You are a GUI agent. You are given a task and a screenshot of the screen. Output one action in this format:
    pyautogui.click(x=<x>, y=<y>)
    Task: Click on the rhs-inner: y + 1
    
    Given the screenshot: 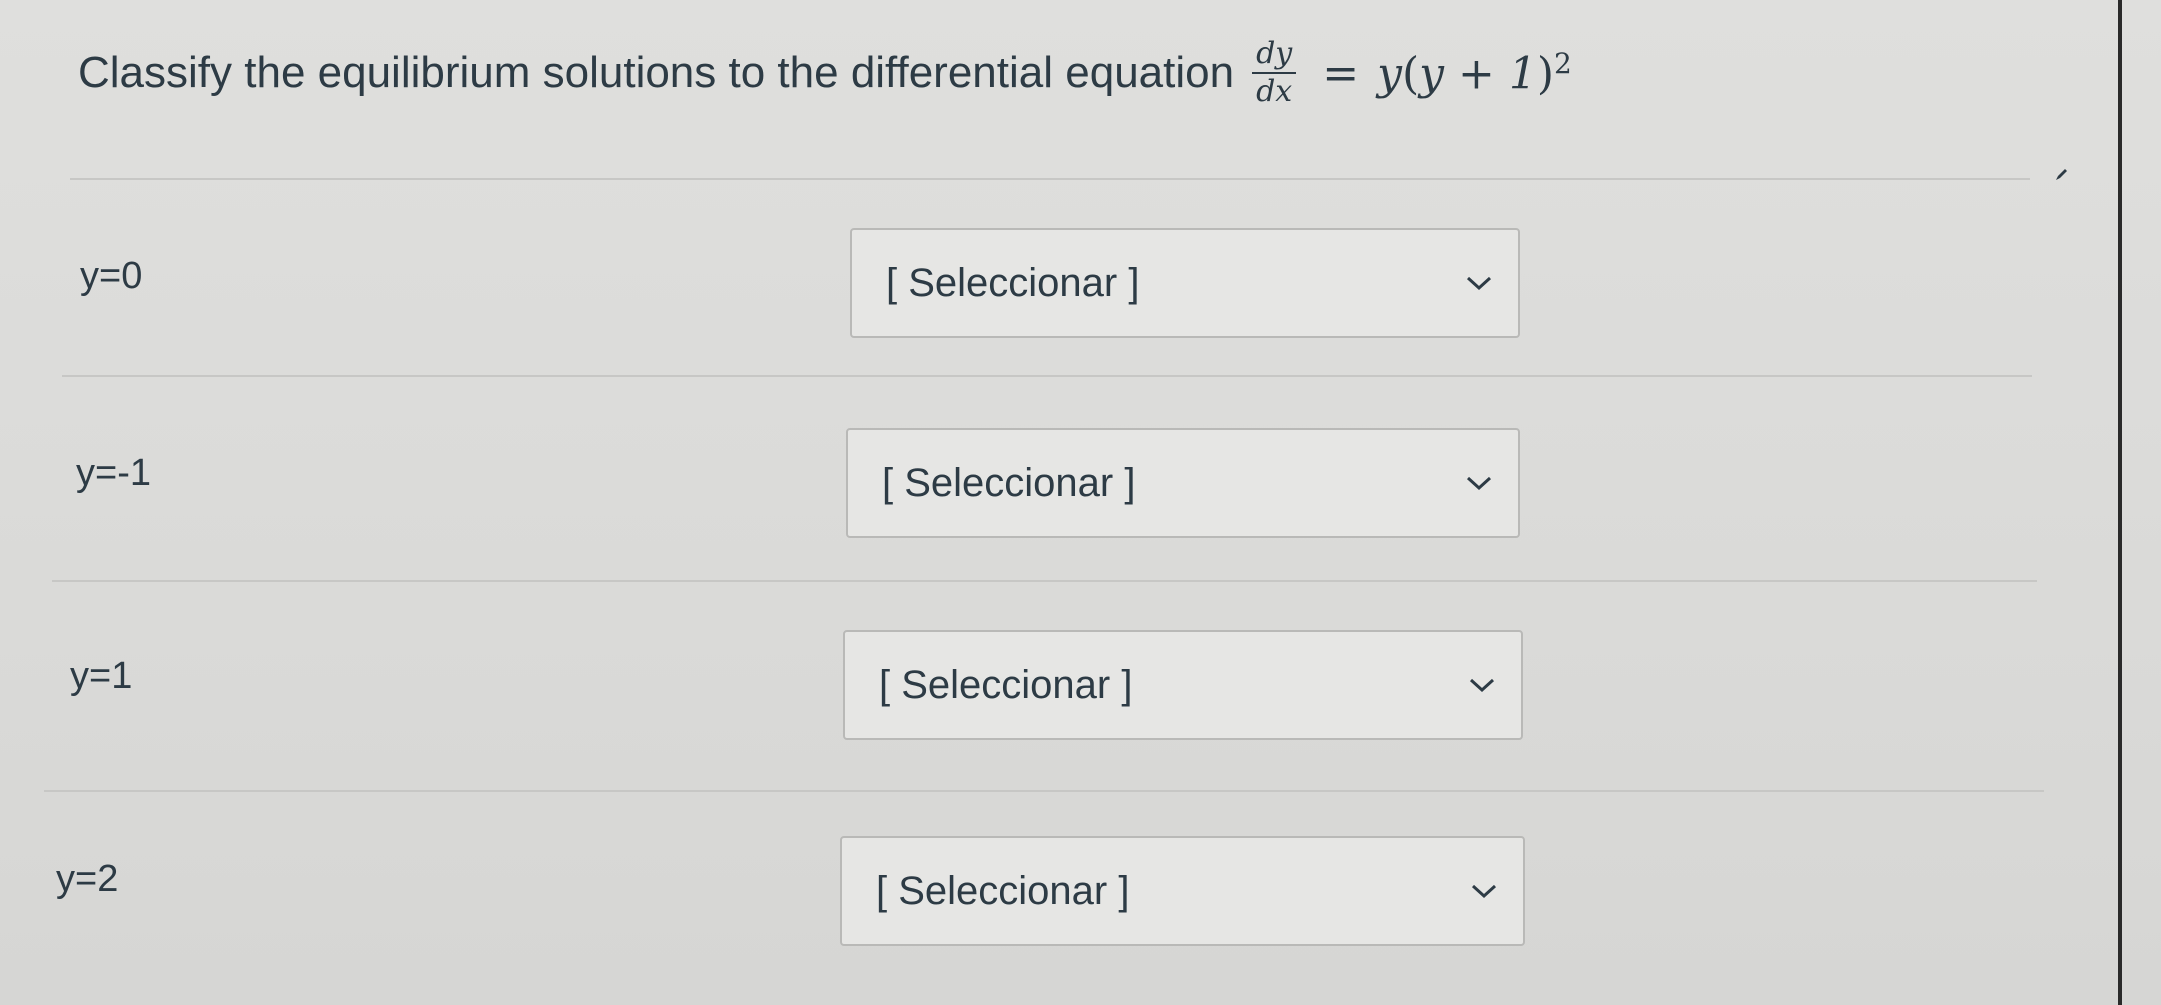 What is the action you would take?
    pyautogui.click(x=1478, y=74)
    